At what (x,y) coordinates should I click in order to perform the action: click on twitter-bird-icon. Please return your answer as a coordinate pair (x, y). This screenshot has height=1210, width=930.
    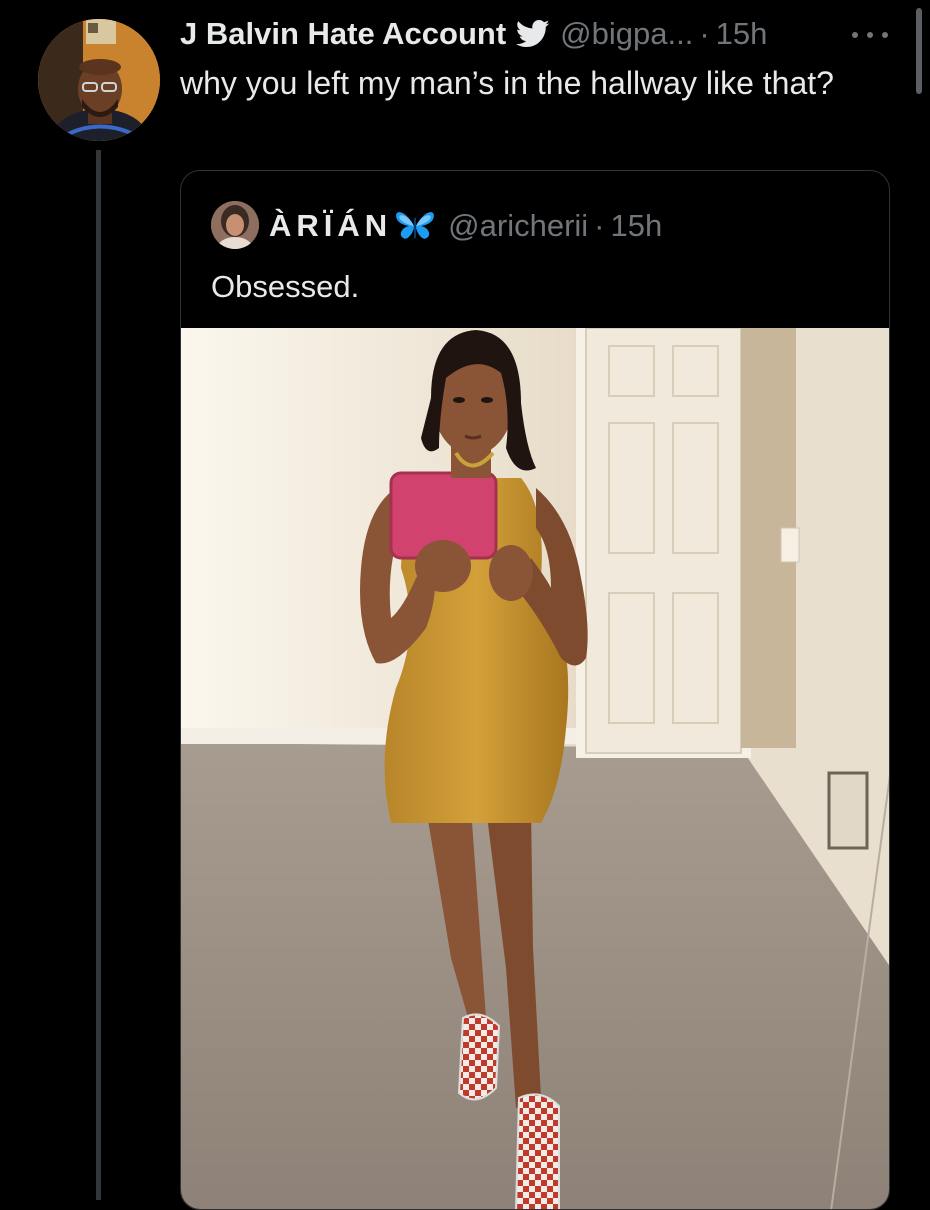
    Looking at the image, I should click on (533, 34).